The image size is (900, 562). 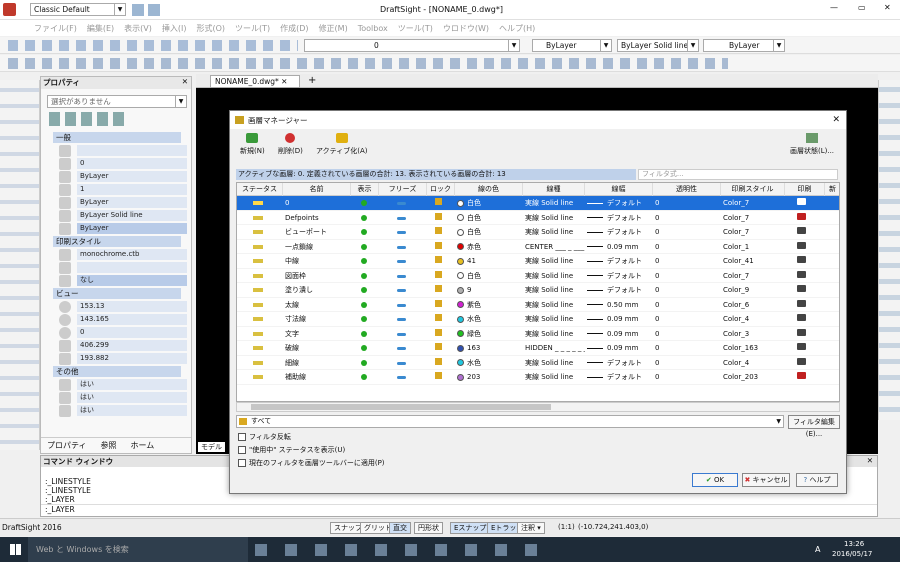 What do you see at coordinates (317, 189) in the screenshot?
I see `col-name: 名前` at bounding box center [317, 189].